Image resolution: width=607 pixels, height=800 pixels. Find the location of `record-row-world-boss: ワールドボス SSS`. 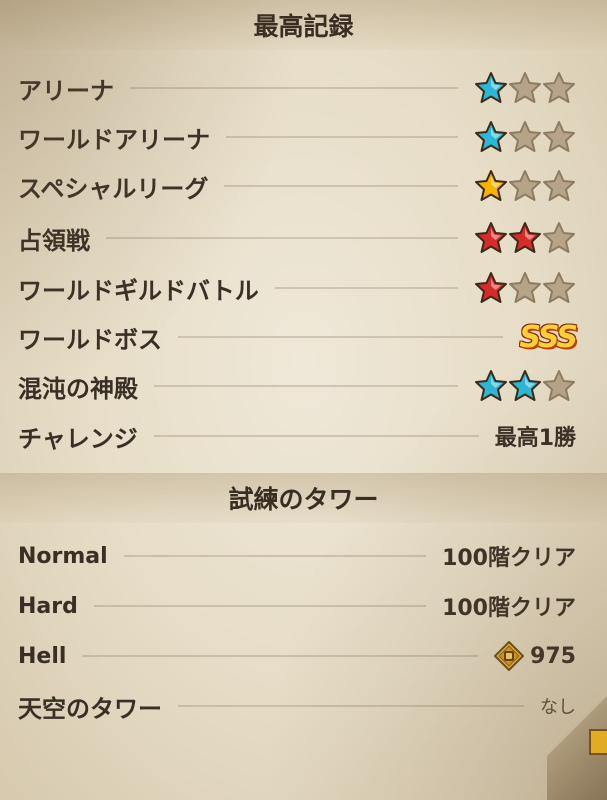

record-row-world-boss: ワールドボス SSS is located at coordinates (298, 337).